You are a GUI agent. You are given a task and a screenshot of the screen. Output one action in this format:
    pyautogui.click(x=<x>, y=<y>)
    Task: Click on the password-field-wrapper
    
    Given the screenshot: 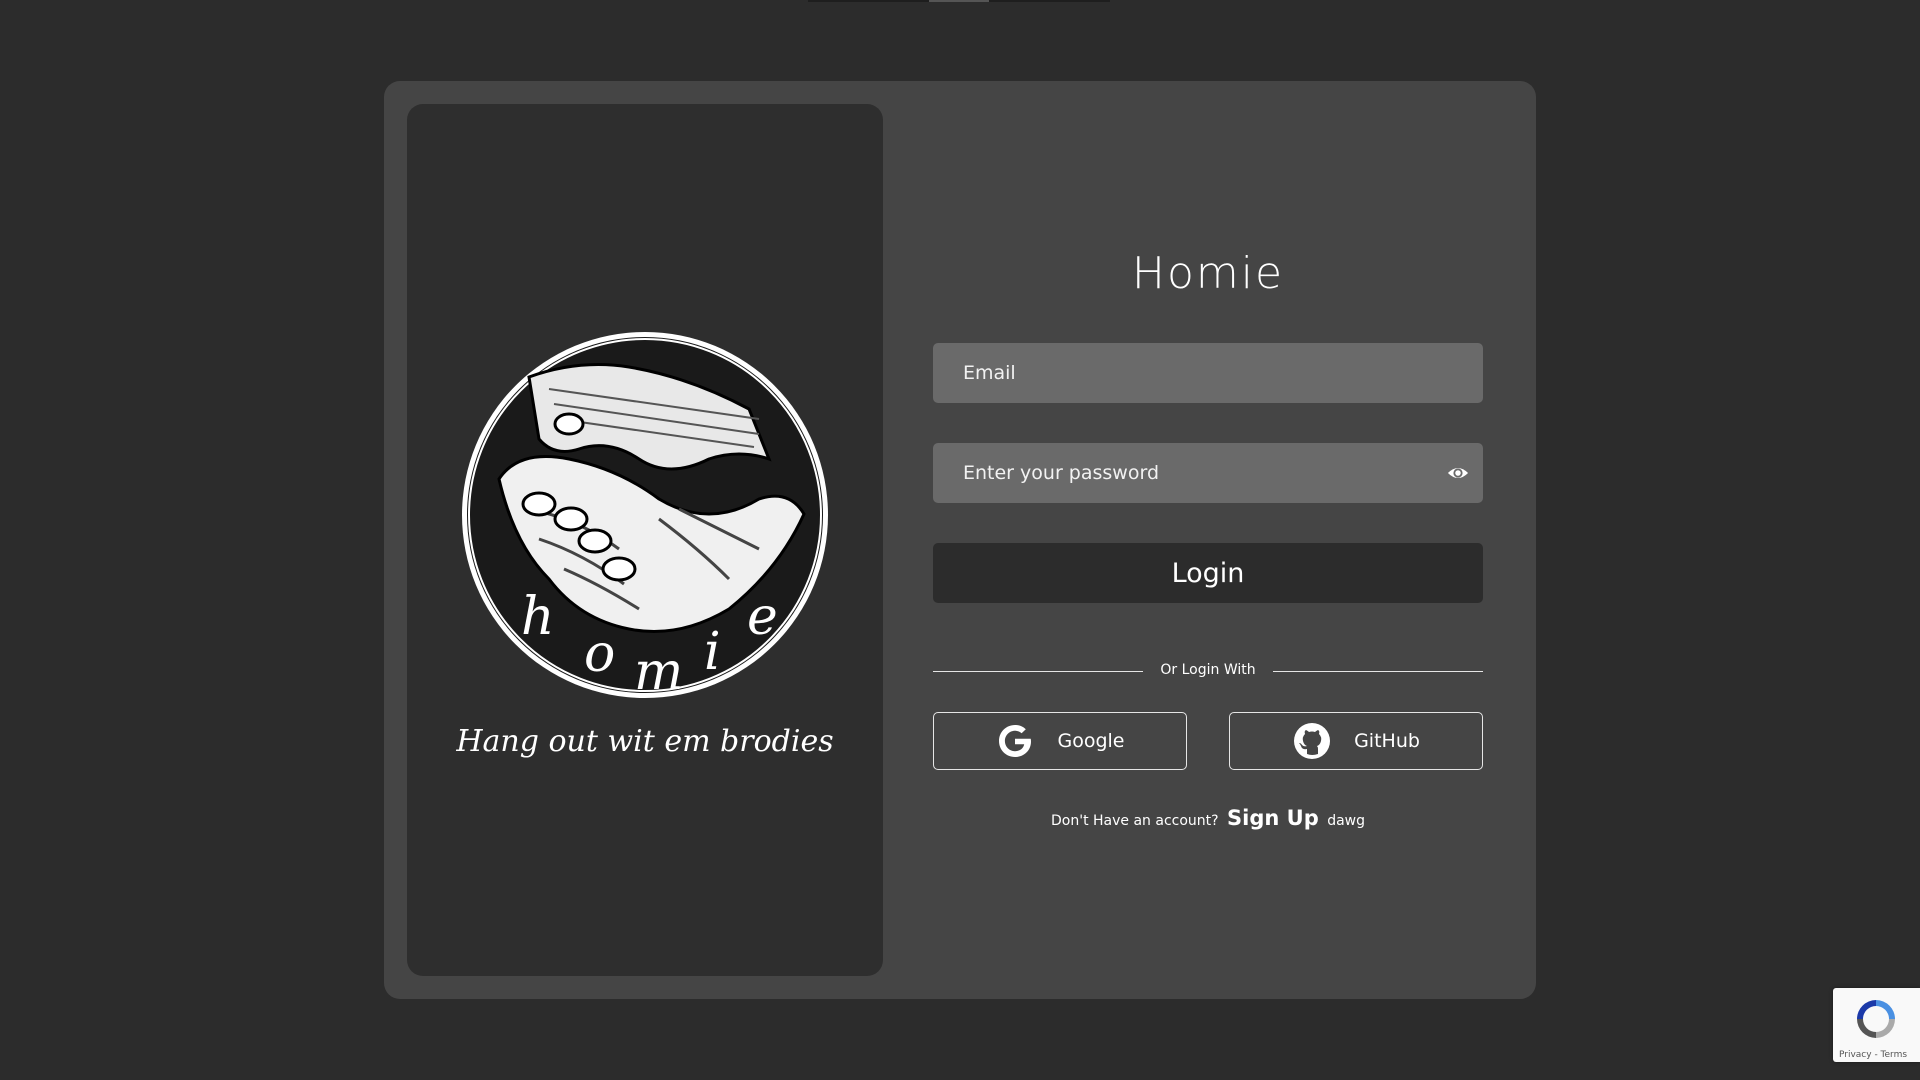 What is the action you would take?
    pyautogui.click(x=1208, y=473)
    